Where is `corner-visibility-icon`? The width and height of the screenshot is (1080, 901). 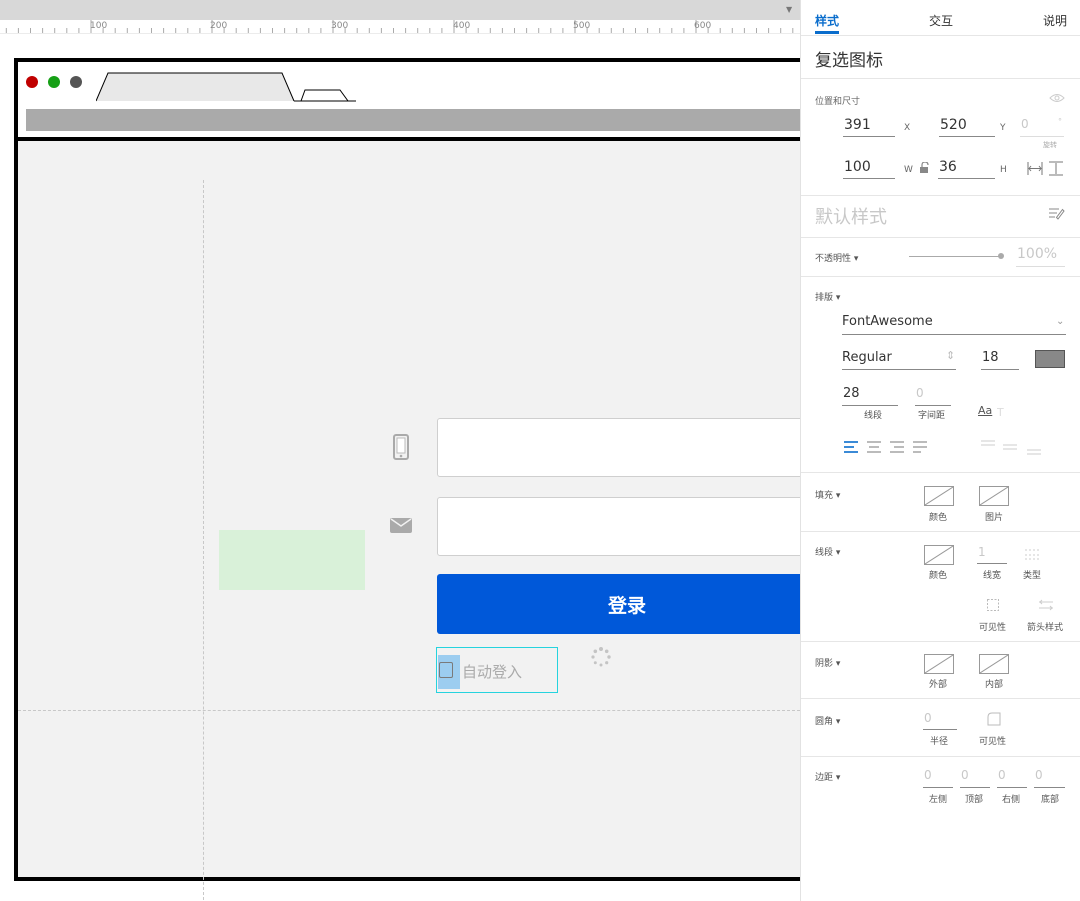
corner-visibility-icon is located at coordinates (994, 719).